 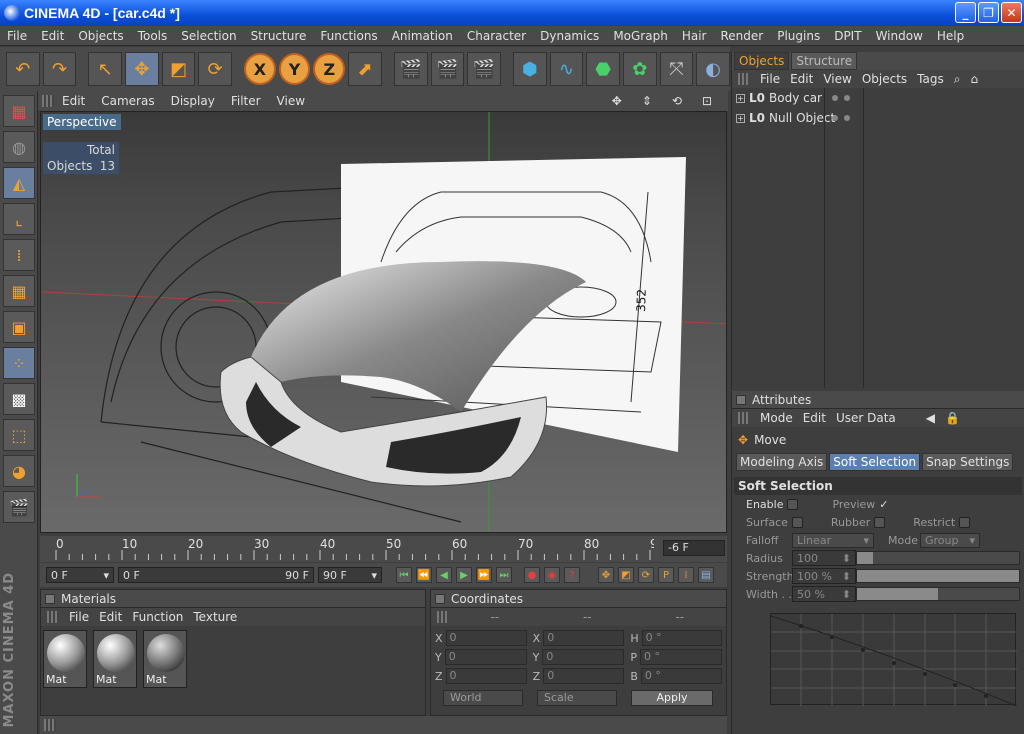 I want to click on enable-checkbox, so click(x=793, y=504).